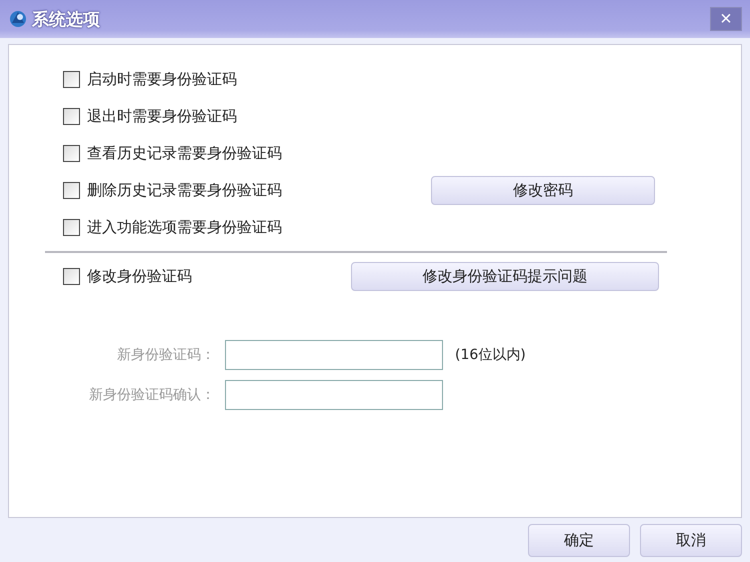  I want to click on field-label: 新身份验证码确认：, so click(152, 395).